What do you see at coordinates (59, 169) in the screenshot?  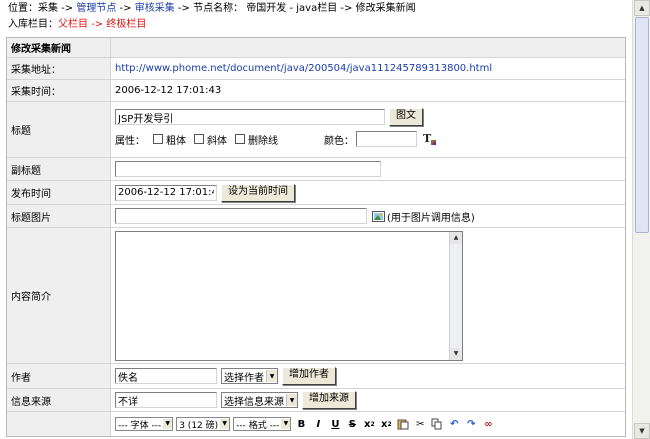 I see `subtitle-label: 副标题` at bounding box center [59, 169].